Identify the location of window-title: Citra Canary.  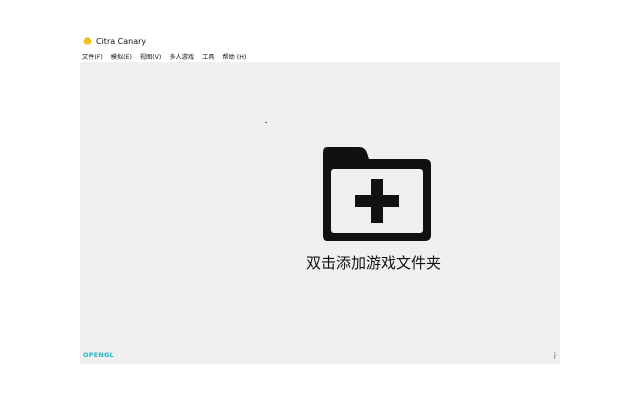
(121, 41).